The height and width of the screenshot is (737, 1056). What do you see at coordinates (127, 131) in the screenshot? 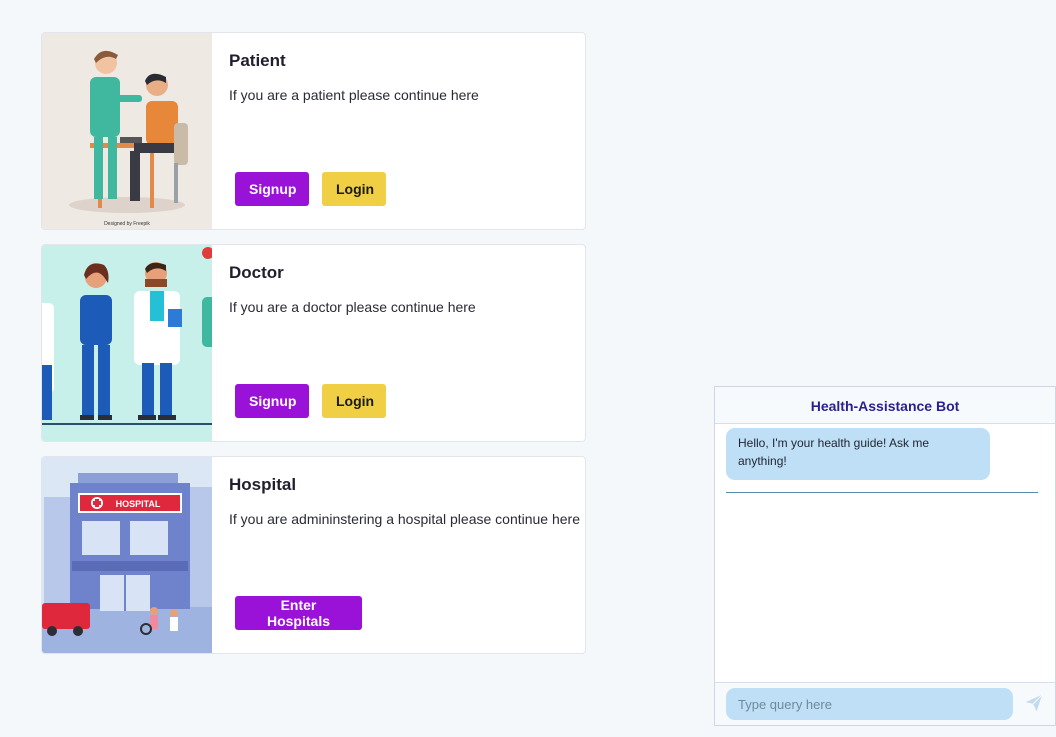
I see `patient-illustration: Designed by Freepik` at bounding box center [127, 131].